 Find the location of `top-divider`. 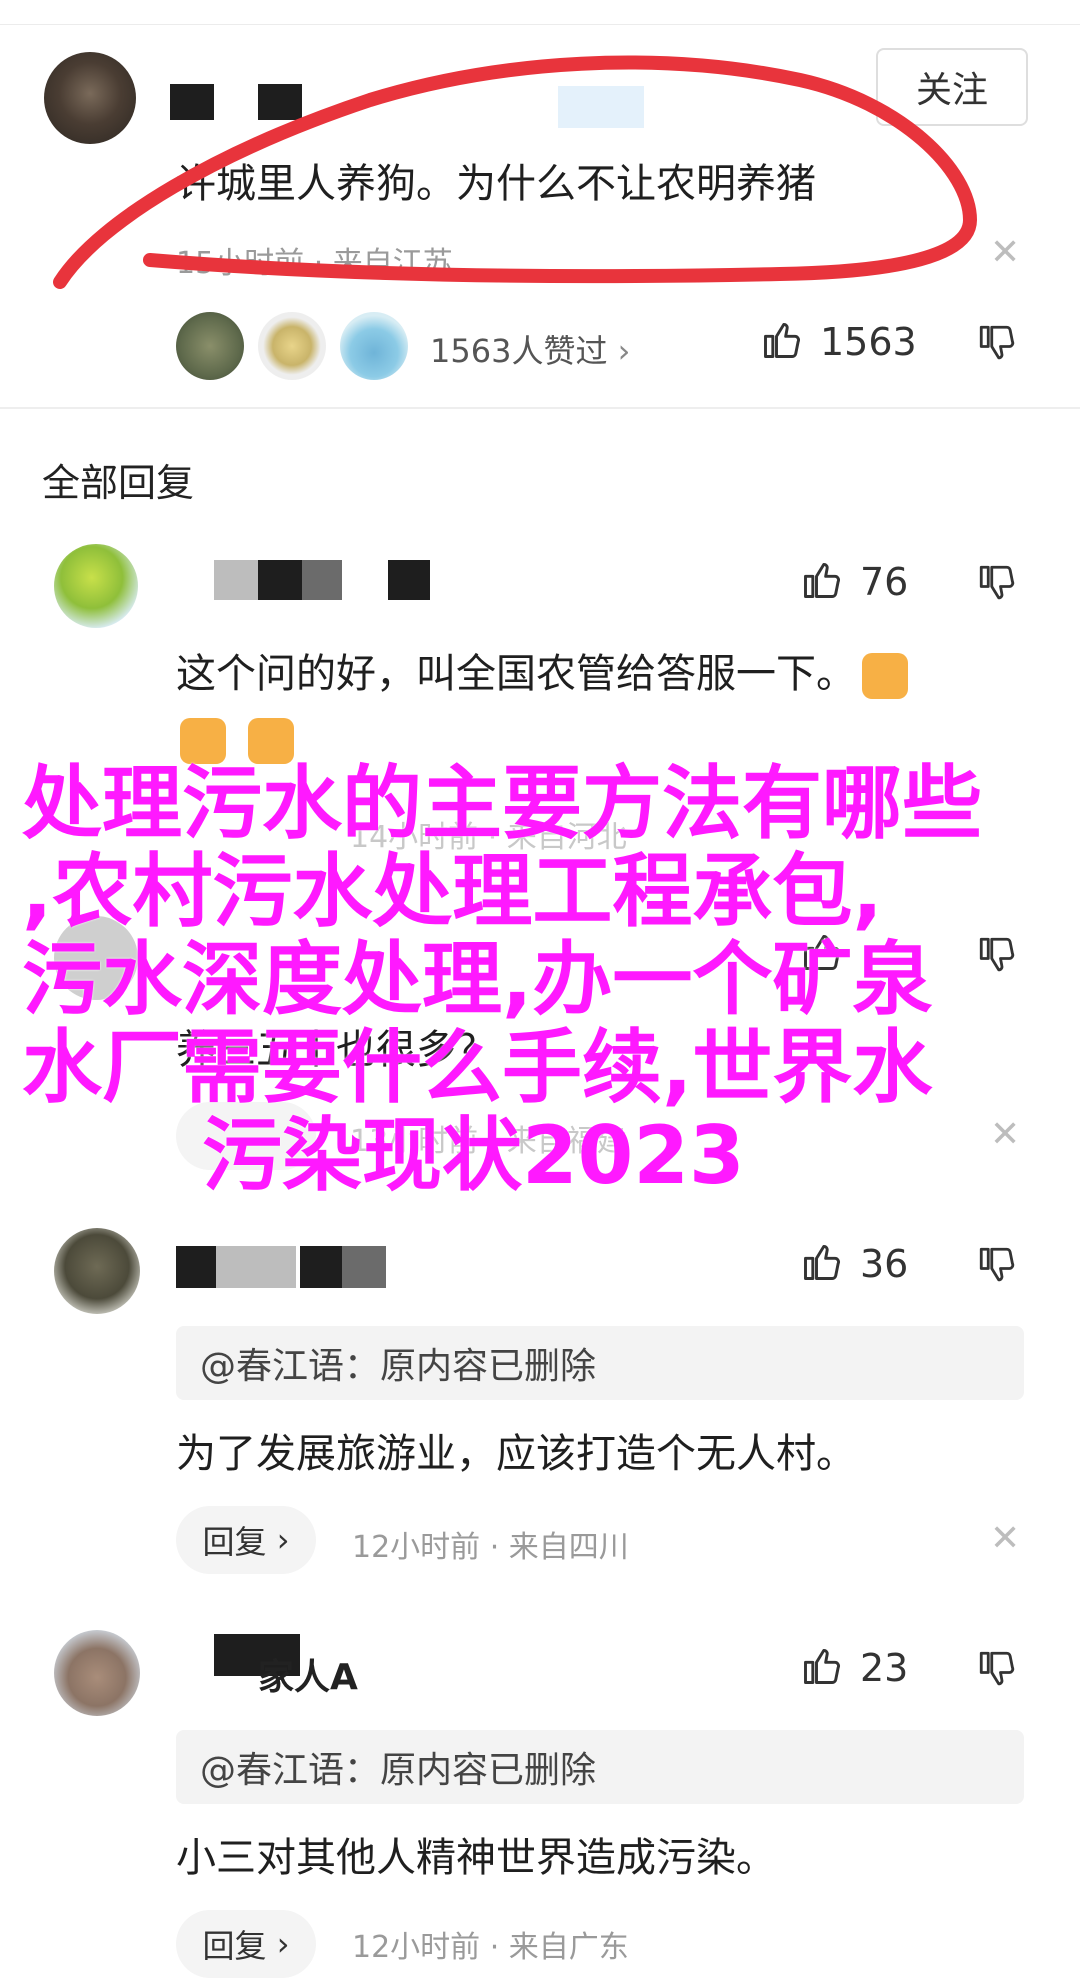

top-divider is located at coordinates (540, 12).